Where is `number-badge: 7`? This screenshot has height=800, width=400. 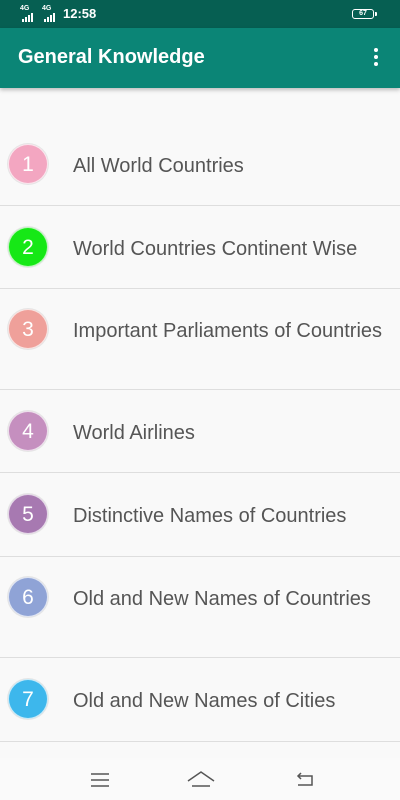
number-badge: 7 is located at coordinates (28, 699).